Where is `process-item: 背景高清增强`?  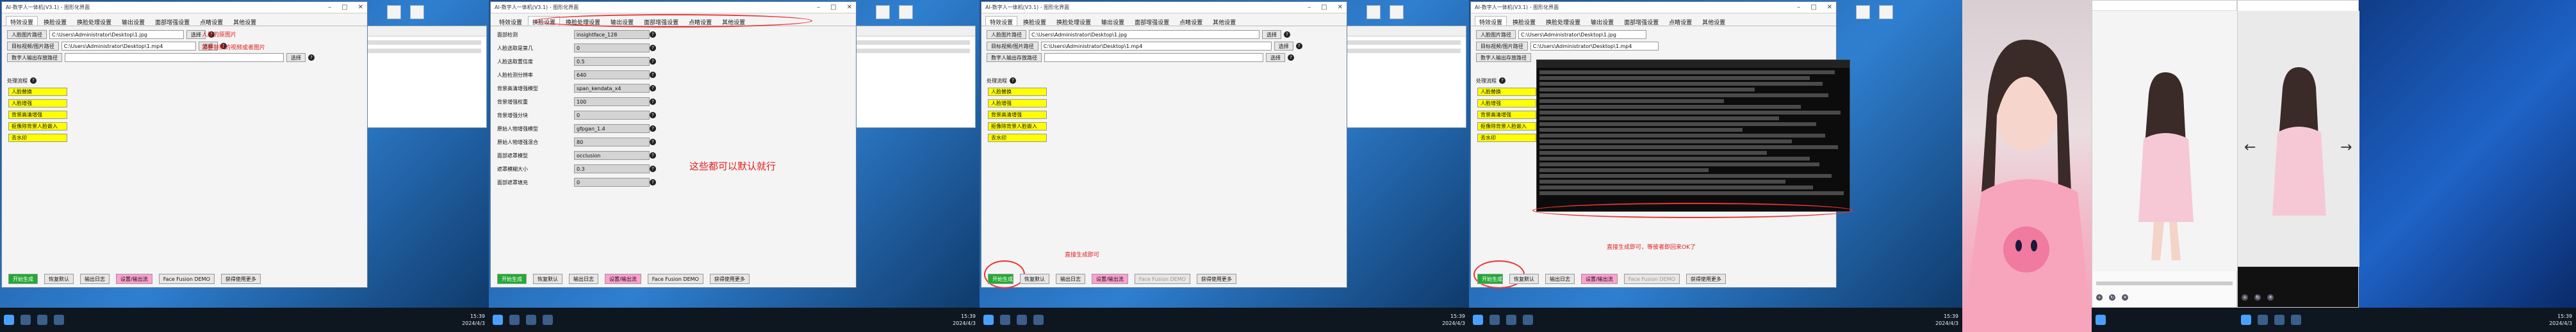
process-item: 背景高清增强 is located at coordinates (1017, 115).